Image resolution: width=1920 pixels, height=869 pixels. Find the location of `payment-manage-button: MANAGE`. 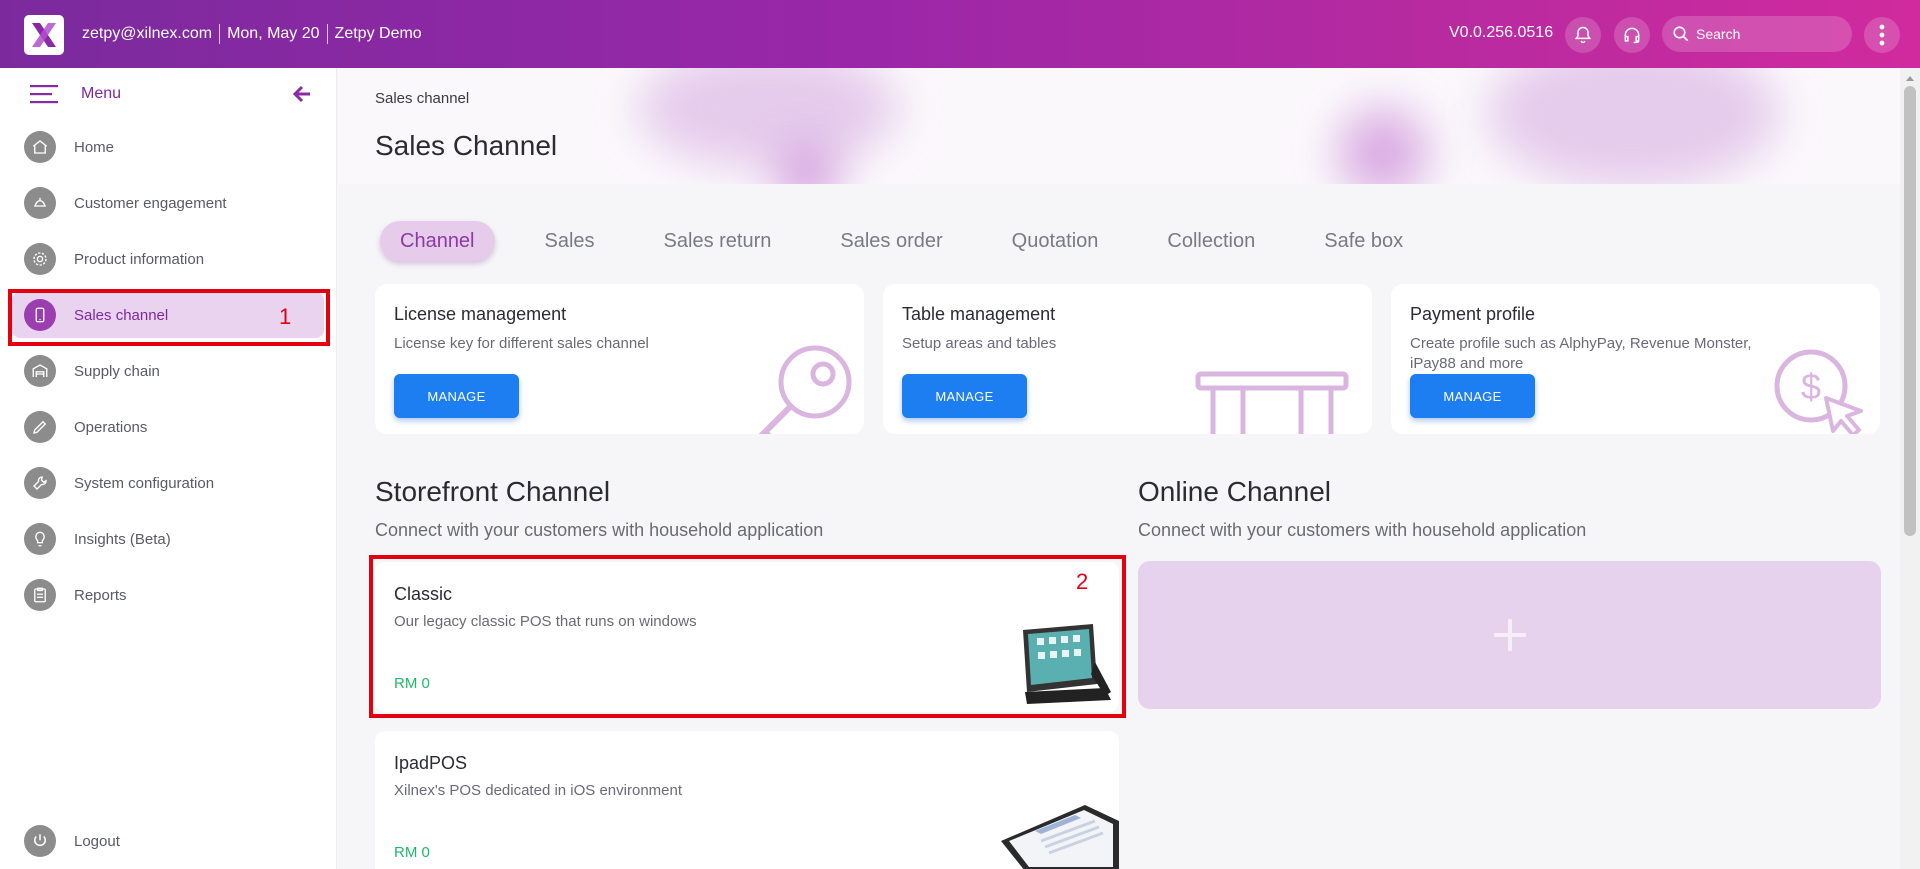

payment-manage-button: MANAGE is located at coordinates (1472, 396).